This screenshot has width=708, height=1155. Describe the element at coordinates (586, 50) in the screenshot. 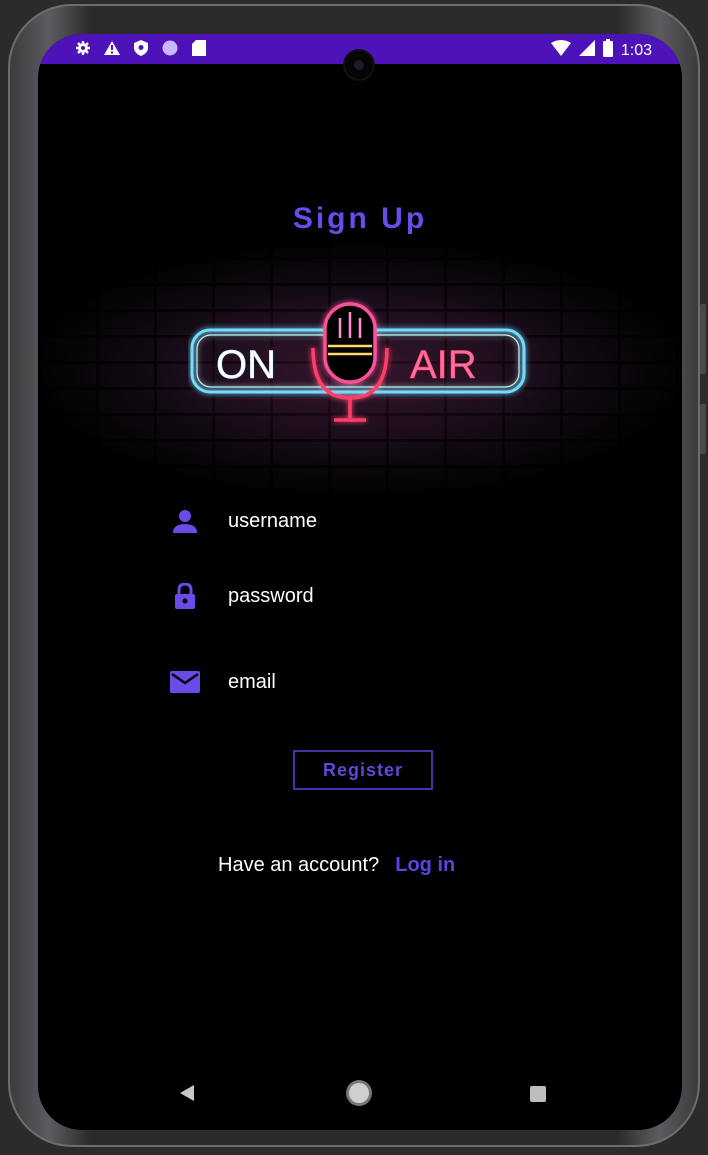

I see `signal-icon` at that location.